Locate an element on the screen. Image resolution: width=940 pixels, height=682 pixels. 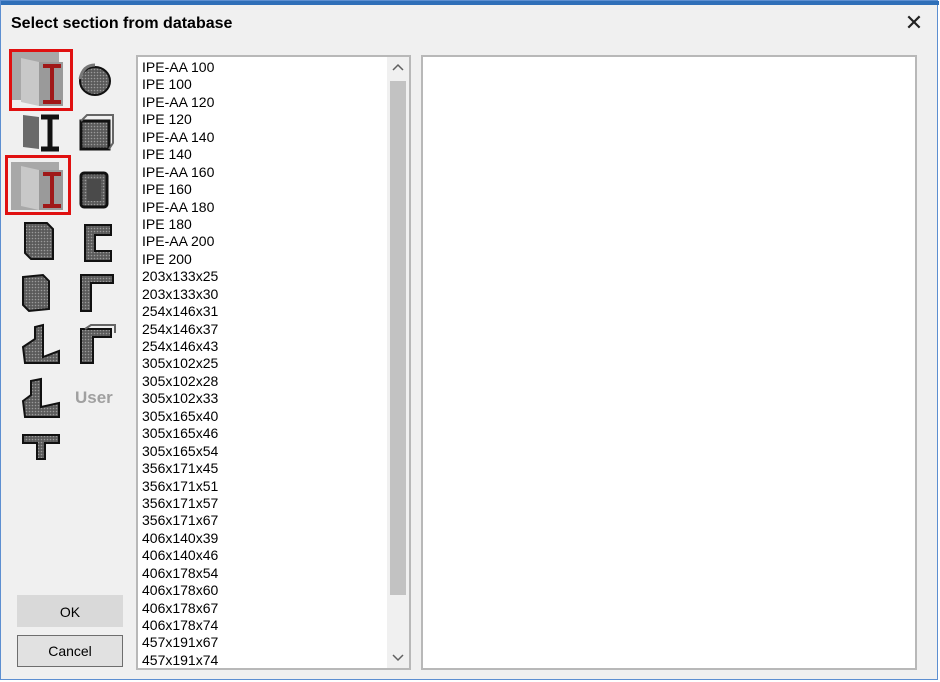
user-section-button: User is located at coordinates (100, 401).